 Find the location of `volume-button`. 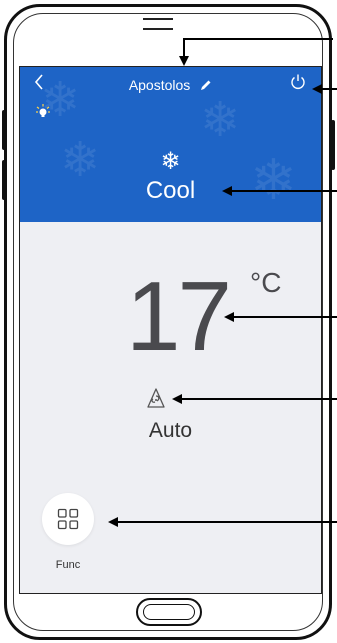

volume-button is located at coordinates (4, 130).